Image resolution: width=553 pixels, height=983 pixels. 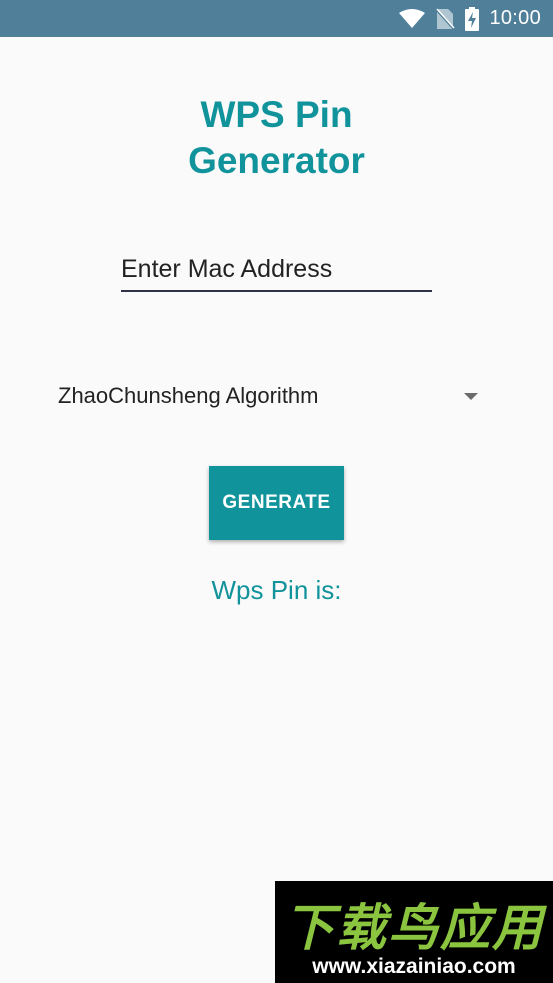 What do you see at coordinates (276, 114) in the screenshot?
I see `title-line-1: WPS Pin` at bounding box center [276, 114].